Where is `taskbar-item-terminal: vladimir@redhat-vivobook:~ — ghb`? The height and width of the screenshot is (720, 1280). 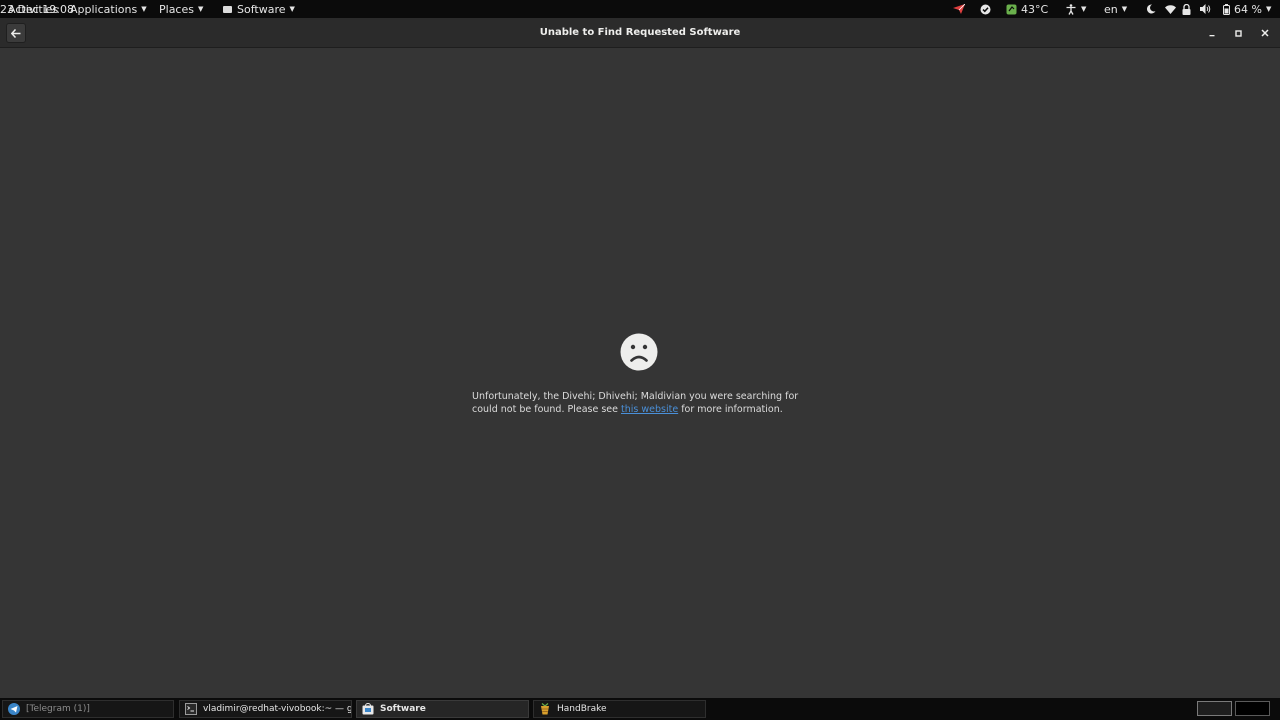 taskbar-item-terminal: vladimir@redhat-vivobook:~ — ghb is located at coordinates (265, 709).